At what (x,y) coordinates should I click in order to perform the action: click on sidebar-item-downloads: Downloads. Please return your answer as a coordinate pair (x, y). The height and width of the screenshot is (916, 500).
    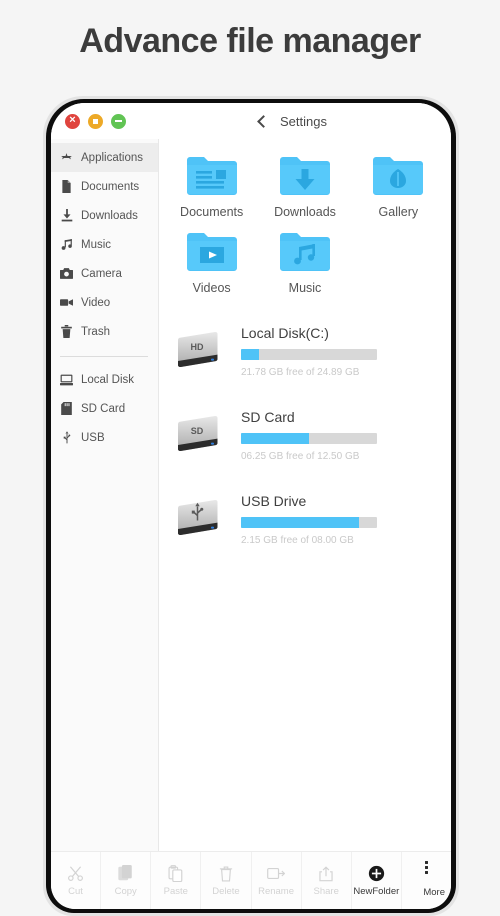
    Looking at the image, I should click on (104, 215).